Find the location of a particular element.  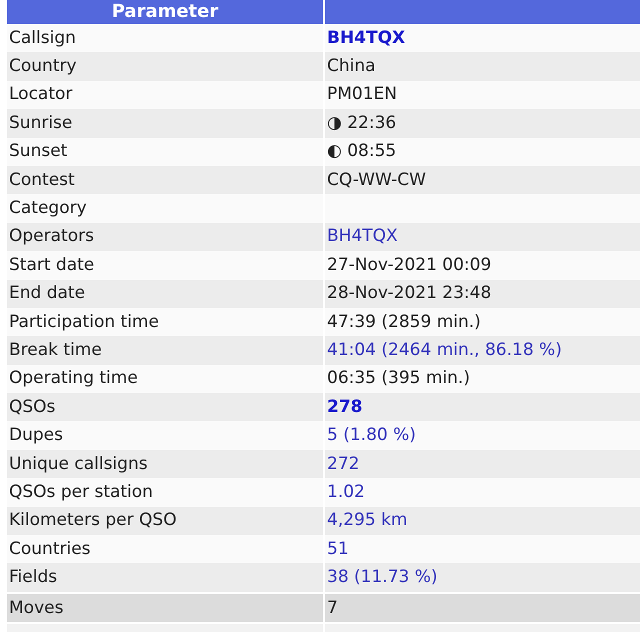

link-cell: 41:04 (2464 min., 86.18 %) is located at coordinates (482, 350).